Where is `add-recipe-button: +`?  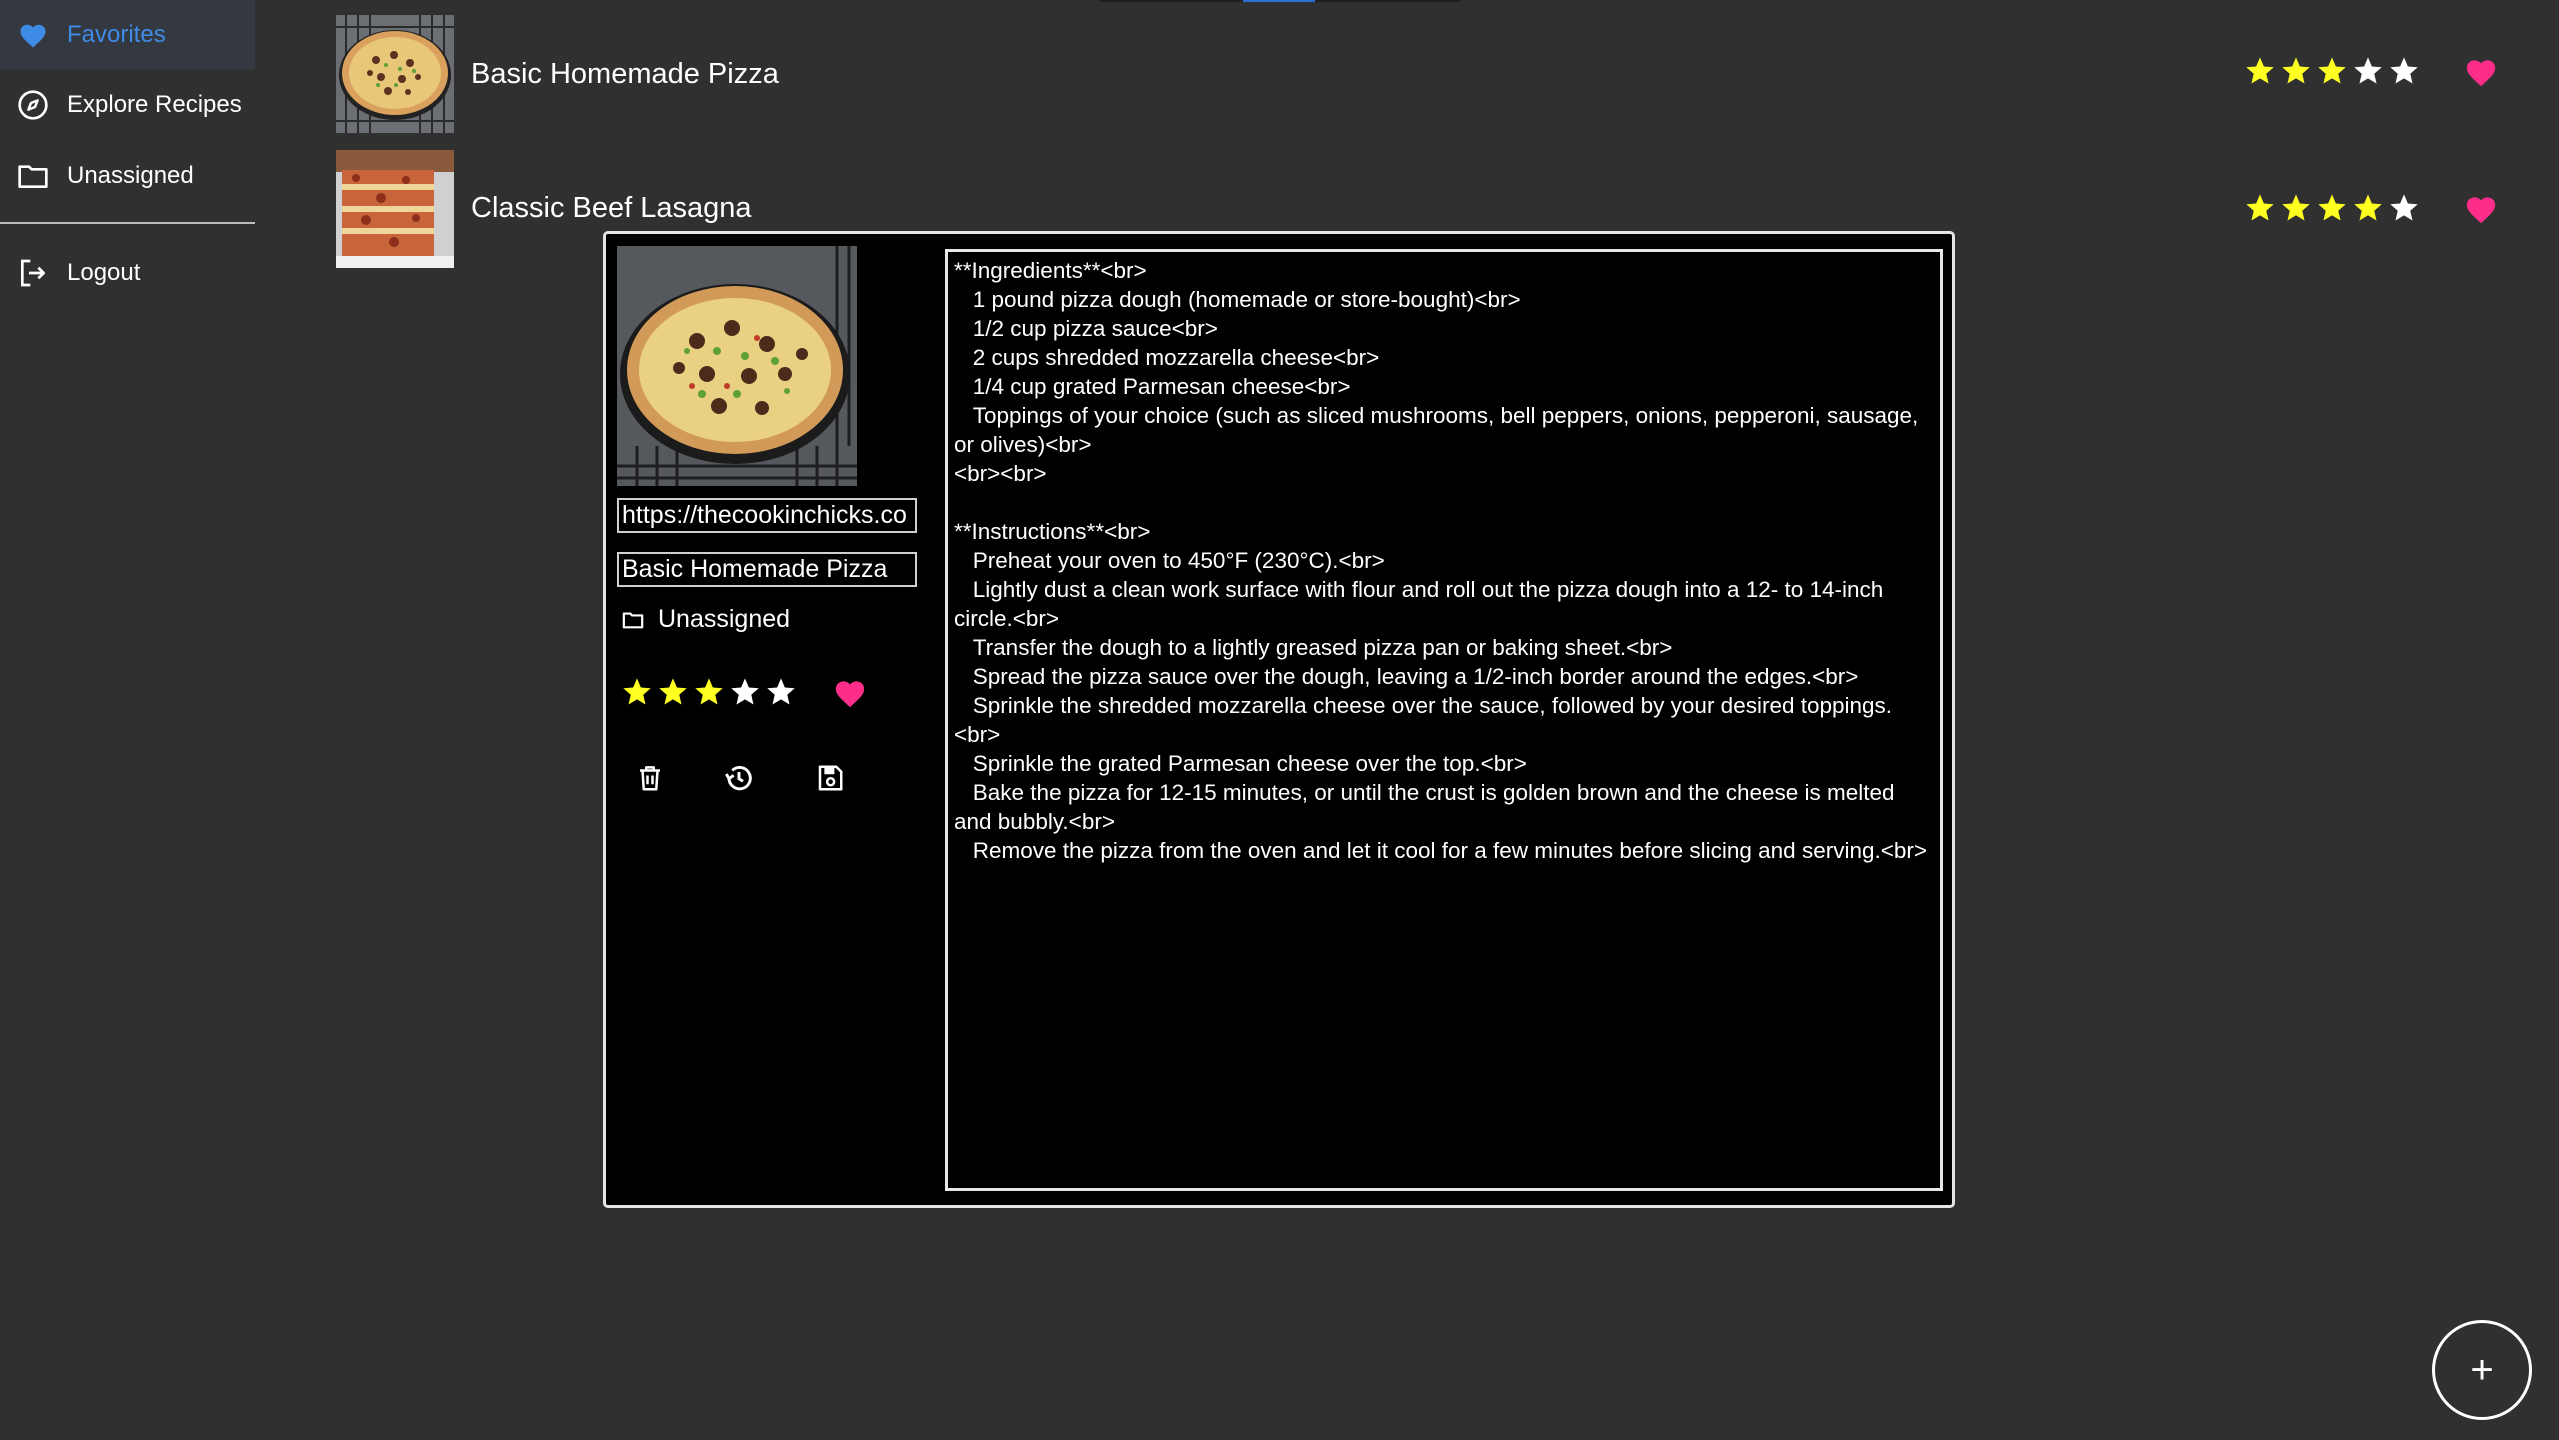
add-recipe-button: + is located at coordinates (2482, 1370).